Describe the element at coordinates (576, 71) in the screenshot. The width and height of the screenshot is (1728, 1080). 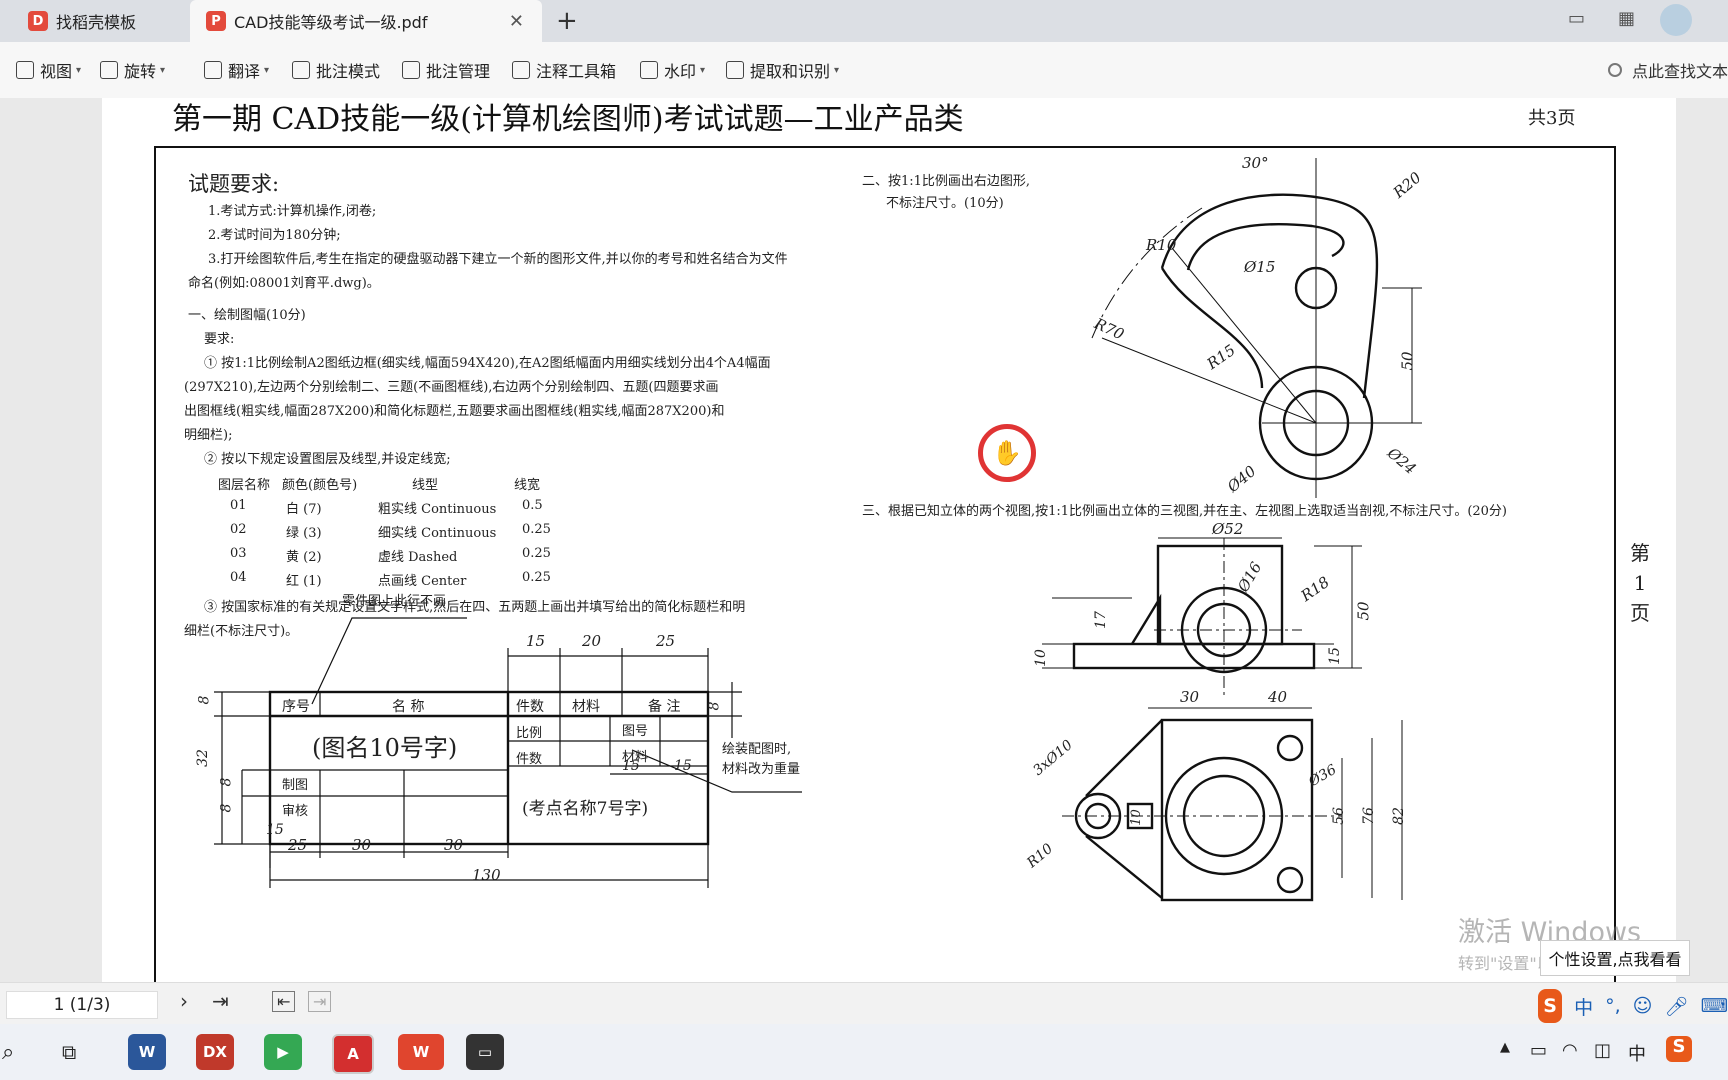
I see `toolbar-label: 注释工具箱` at that location.